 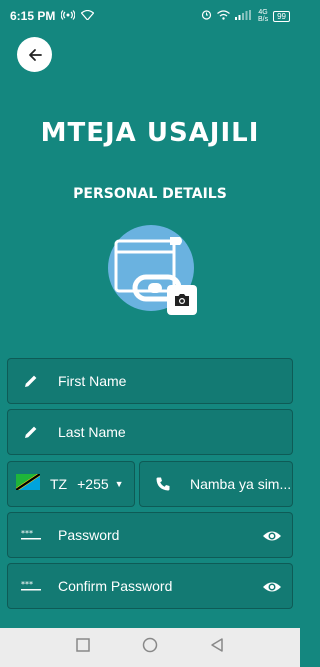 What do you see at coordinates (88, 16) in the screenshot?
I see `wifi-icon` at bounding box center [88, 16].